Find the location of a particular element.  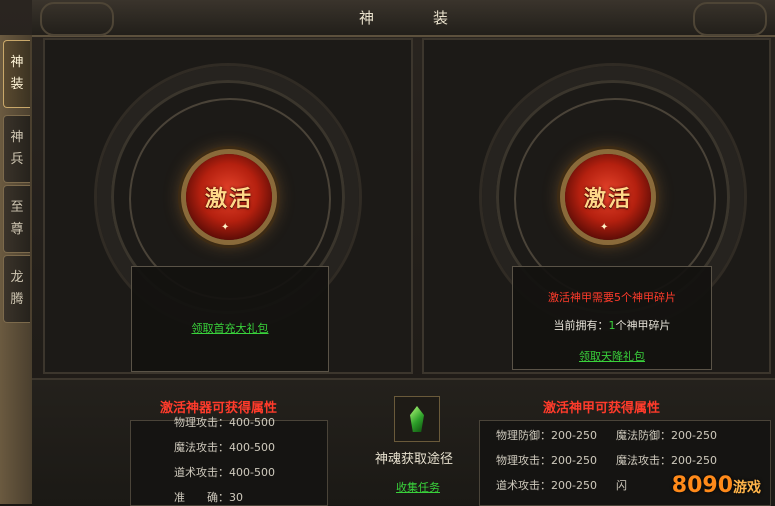

collect-task-wrap: 收集任务 is located at coordinates (418, 485).